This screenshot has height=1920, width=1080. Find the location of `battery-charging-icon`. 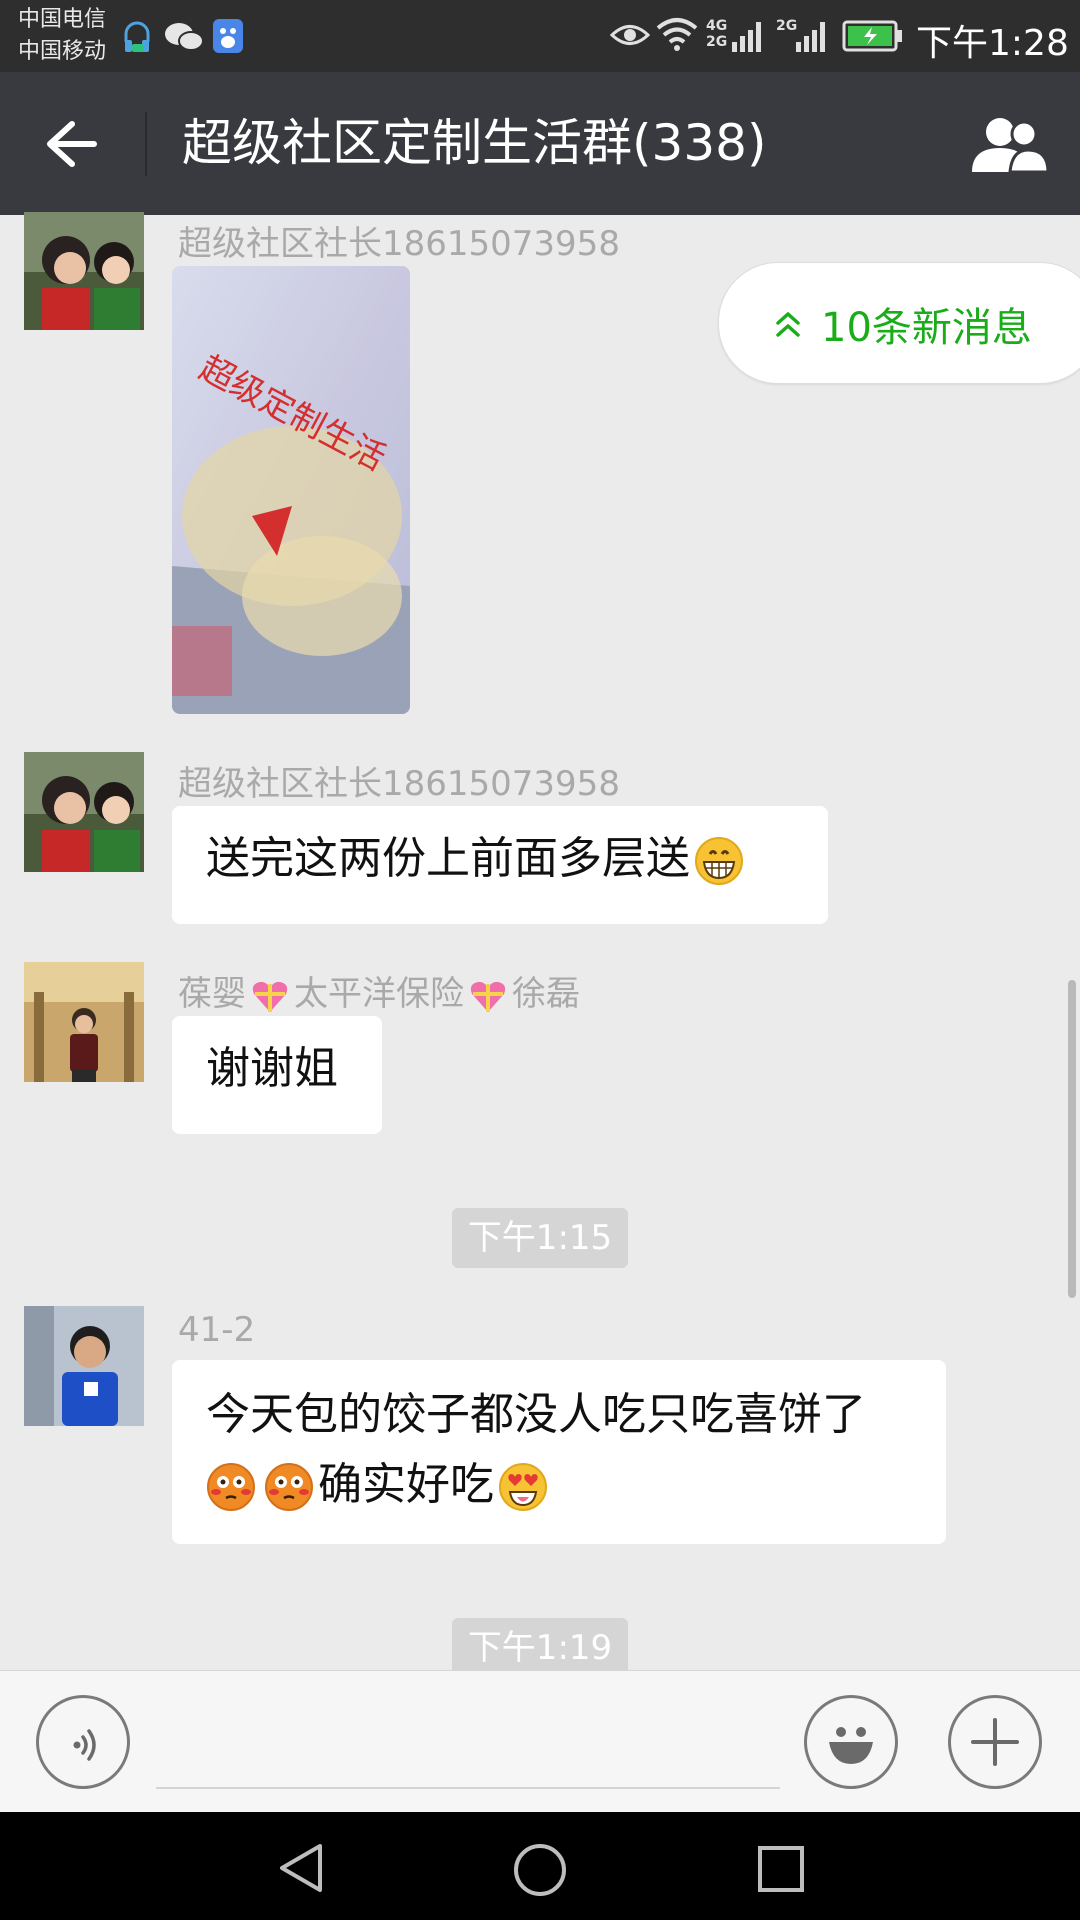

battery-charging-icon is located at coordinates (872, 36).